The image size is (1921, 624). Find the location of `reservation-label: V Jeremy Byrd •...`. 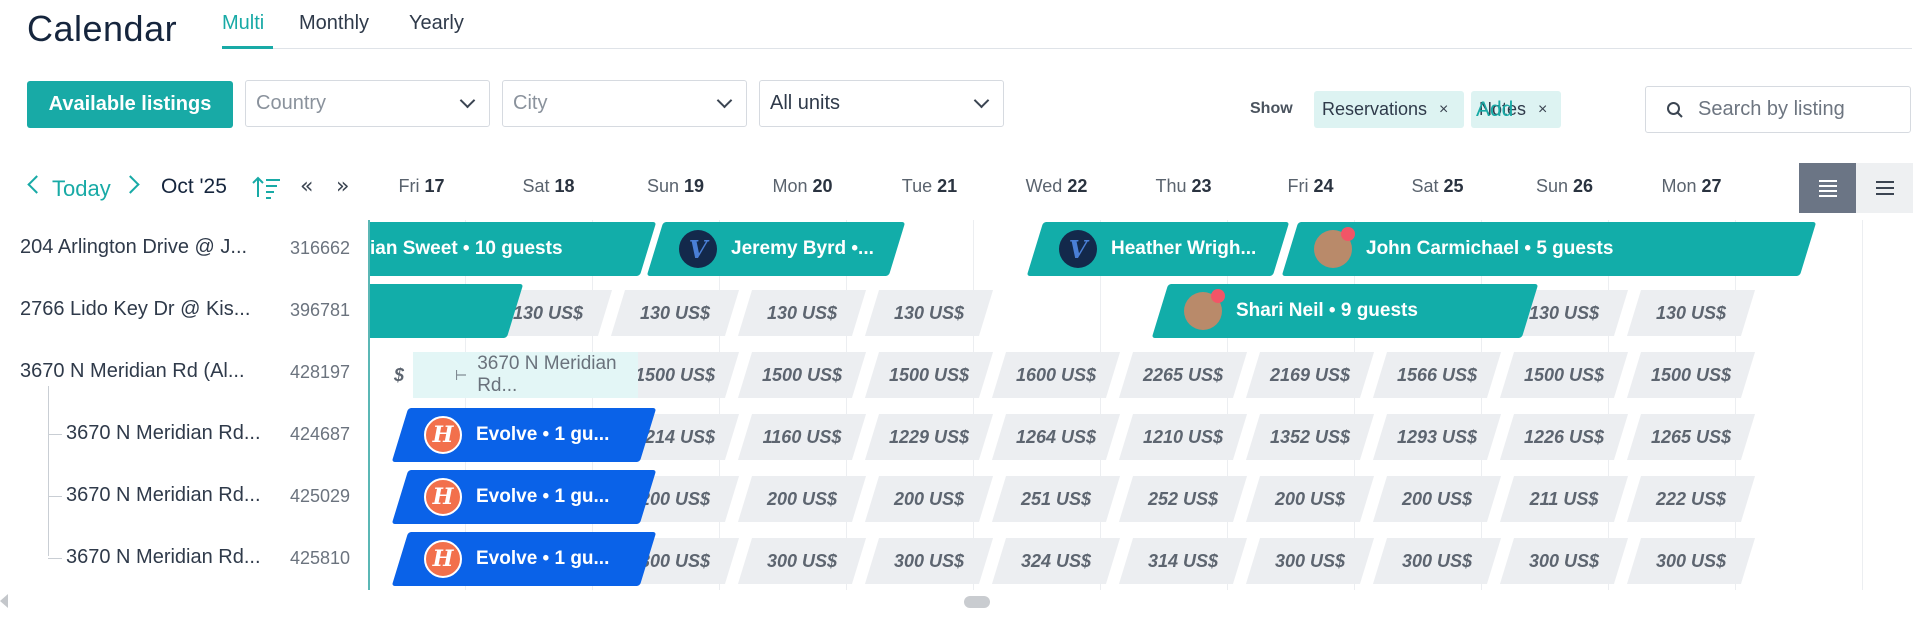

reservation-label: V Jeremy Byrd •... is located at coordinates (778, 249).